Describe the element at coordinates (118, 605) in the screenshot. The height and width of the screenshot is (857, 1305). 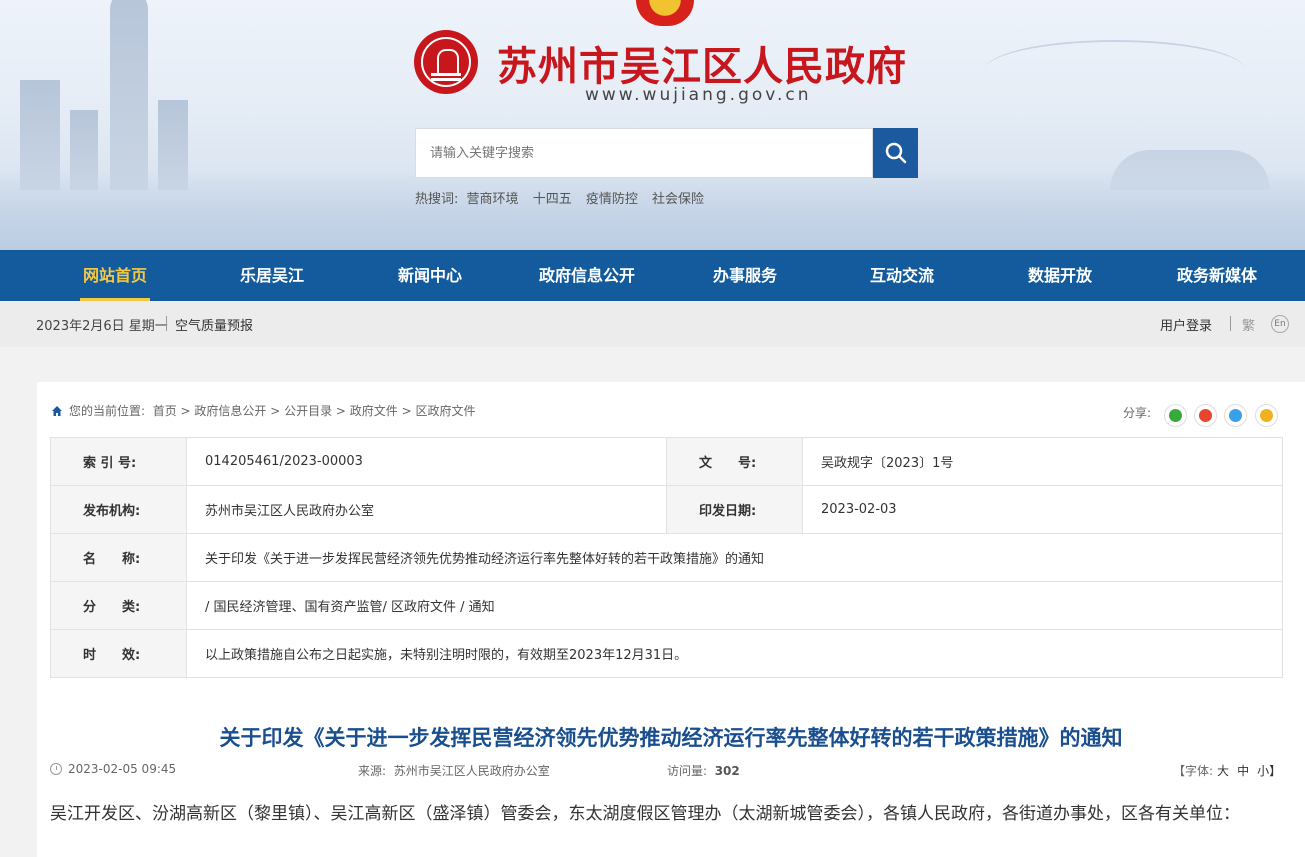
I see `meta-label: 分 类:` at that location.